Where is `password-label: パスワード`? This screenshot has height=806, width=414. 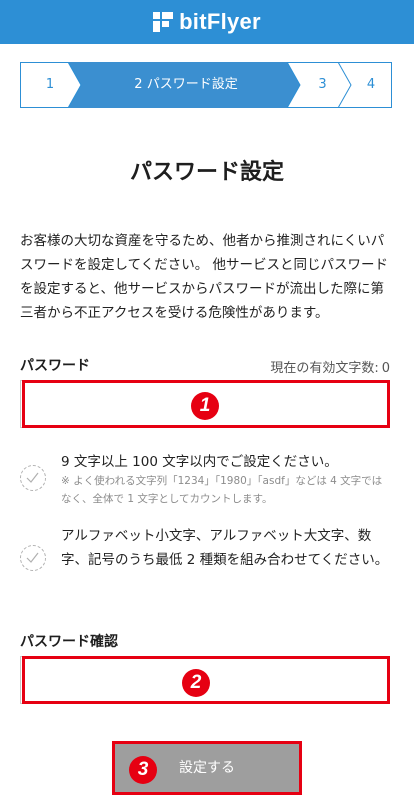 password-label: パスワード is located at coordinates (55, 366).